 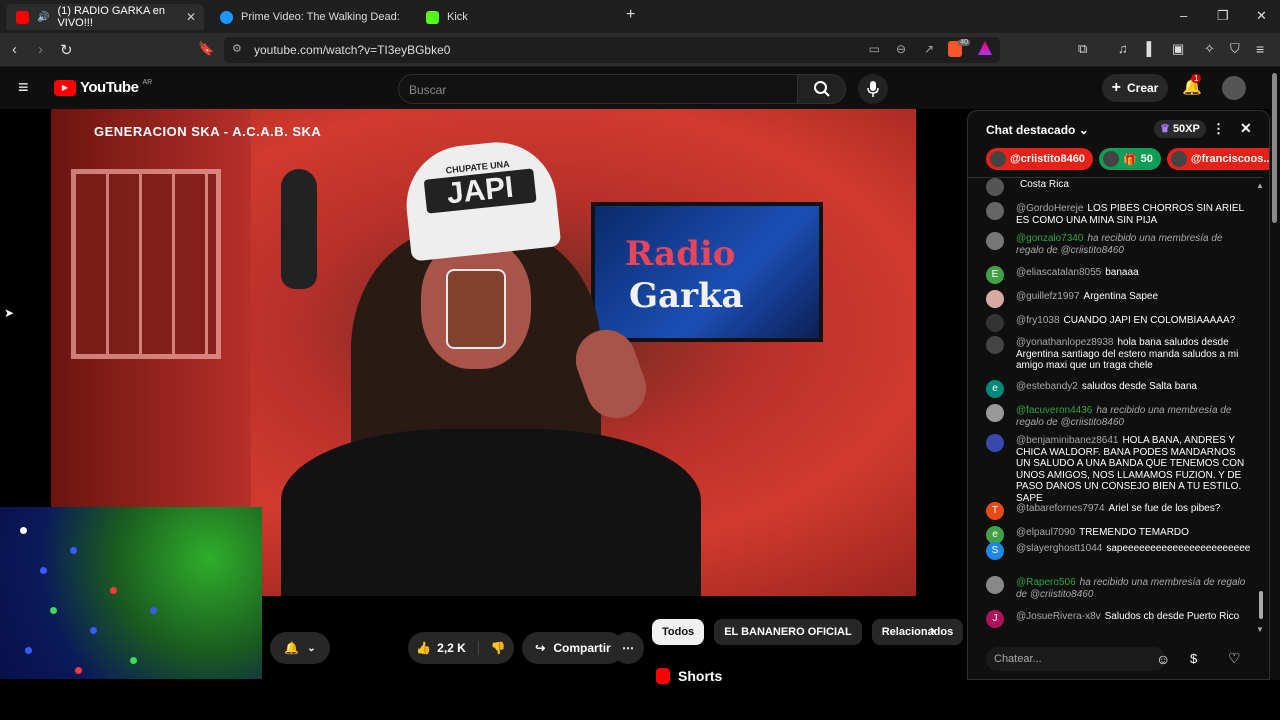 I want to click on share-page-icon: ↗, so click(x=929, y=49).